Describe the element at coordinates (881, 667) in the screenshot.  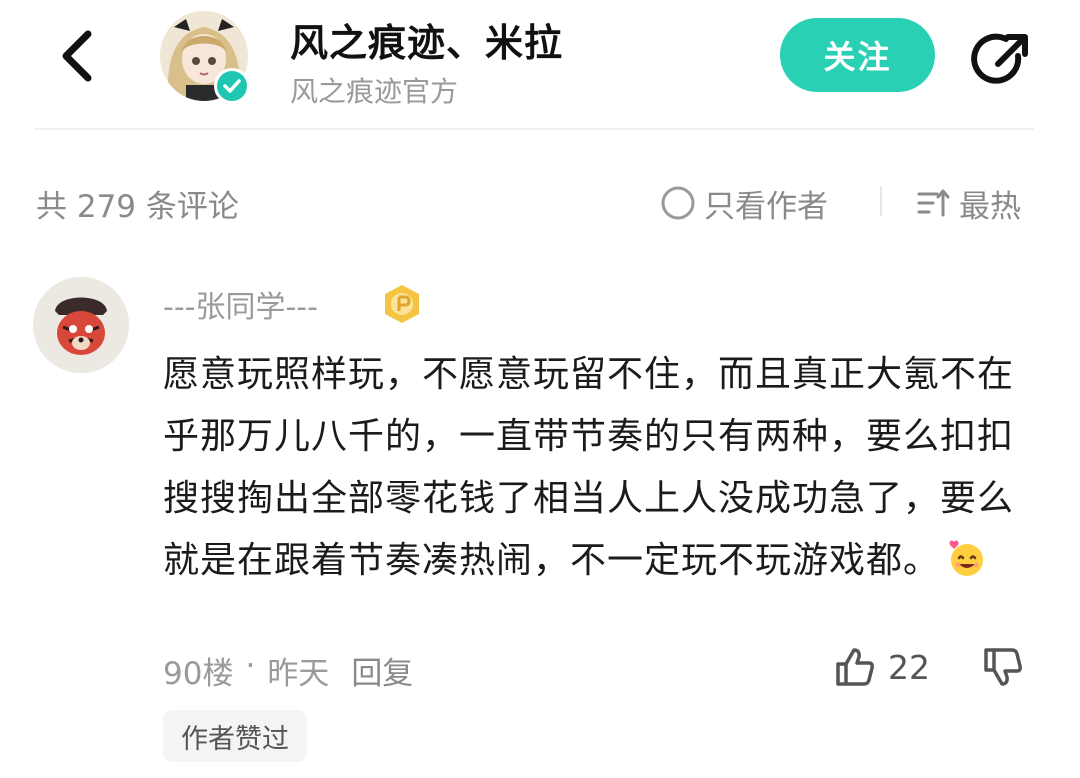
I see `like-button: 22` at that location.